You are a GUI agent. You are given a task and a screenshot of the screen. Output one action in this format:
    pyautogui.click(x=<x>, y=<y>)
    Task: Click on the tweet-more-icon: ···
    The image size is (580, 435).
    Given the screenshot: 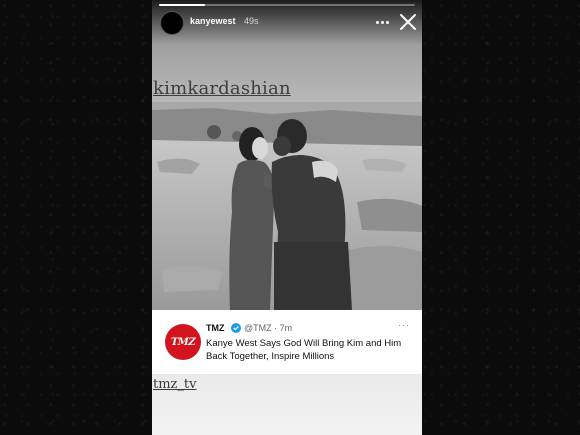 What is the action you would take?
    pyautogui.click(x=404, y=325)
    